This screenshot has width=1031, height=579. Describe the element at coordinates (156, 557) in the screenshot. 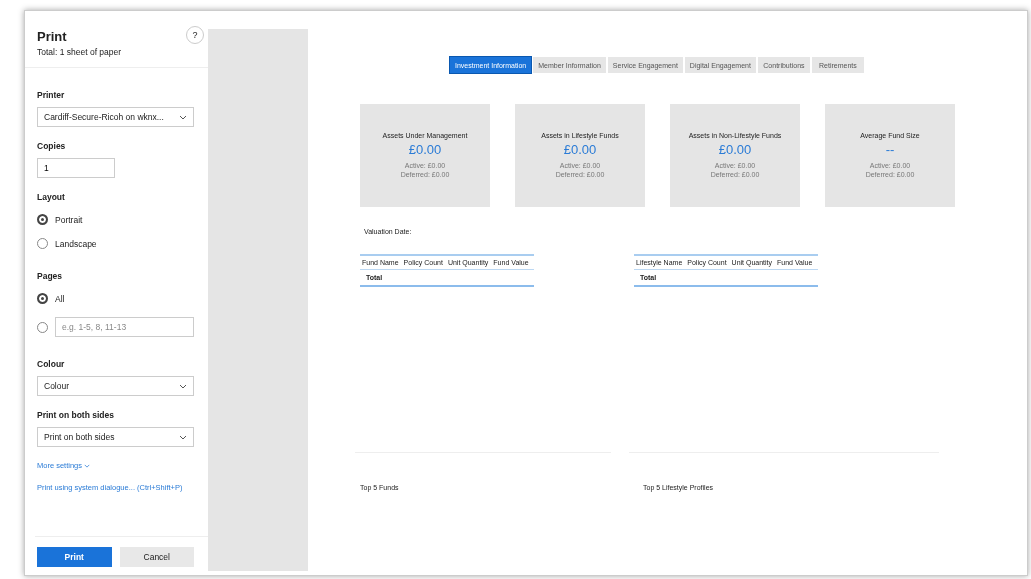

I see `cancel-button: Cancel` at that location.